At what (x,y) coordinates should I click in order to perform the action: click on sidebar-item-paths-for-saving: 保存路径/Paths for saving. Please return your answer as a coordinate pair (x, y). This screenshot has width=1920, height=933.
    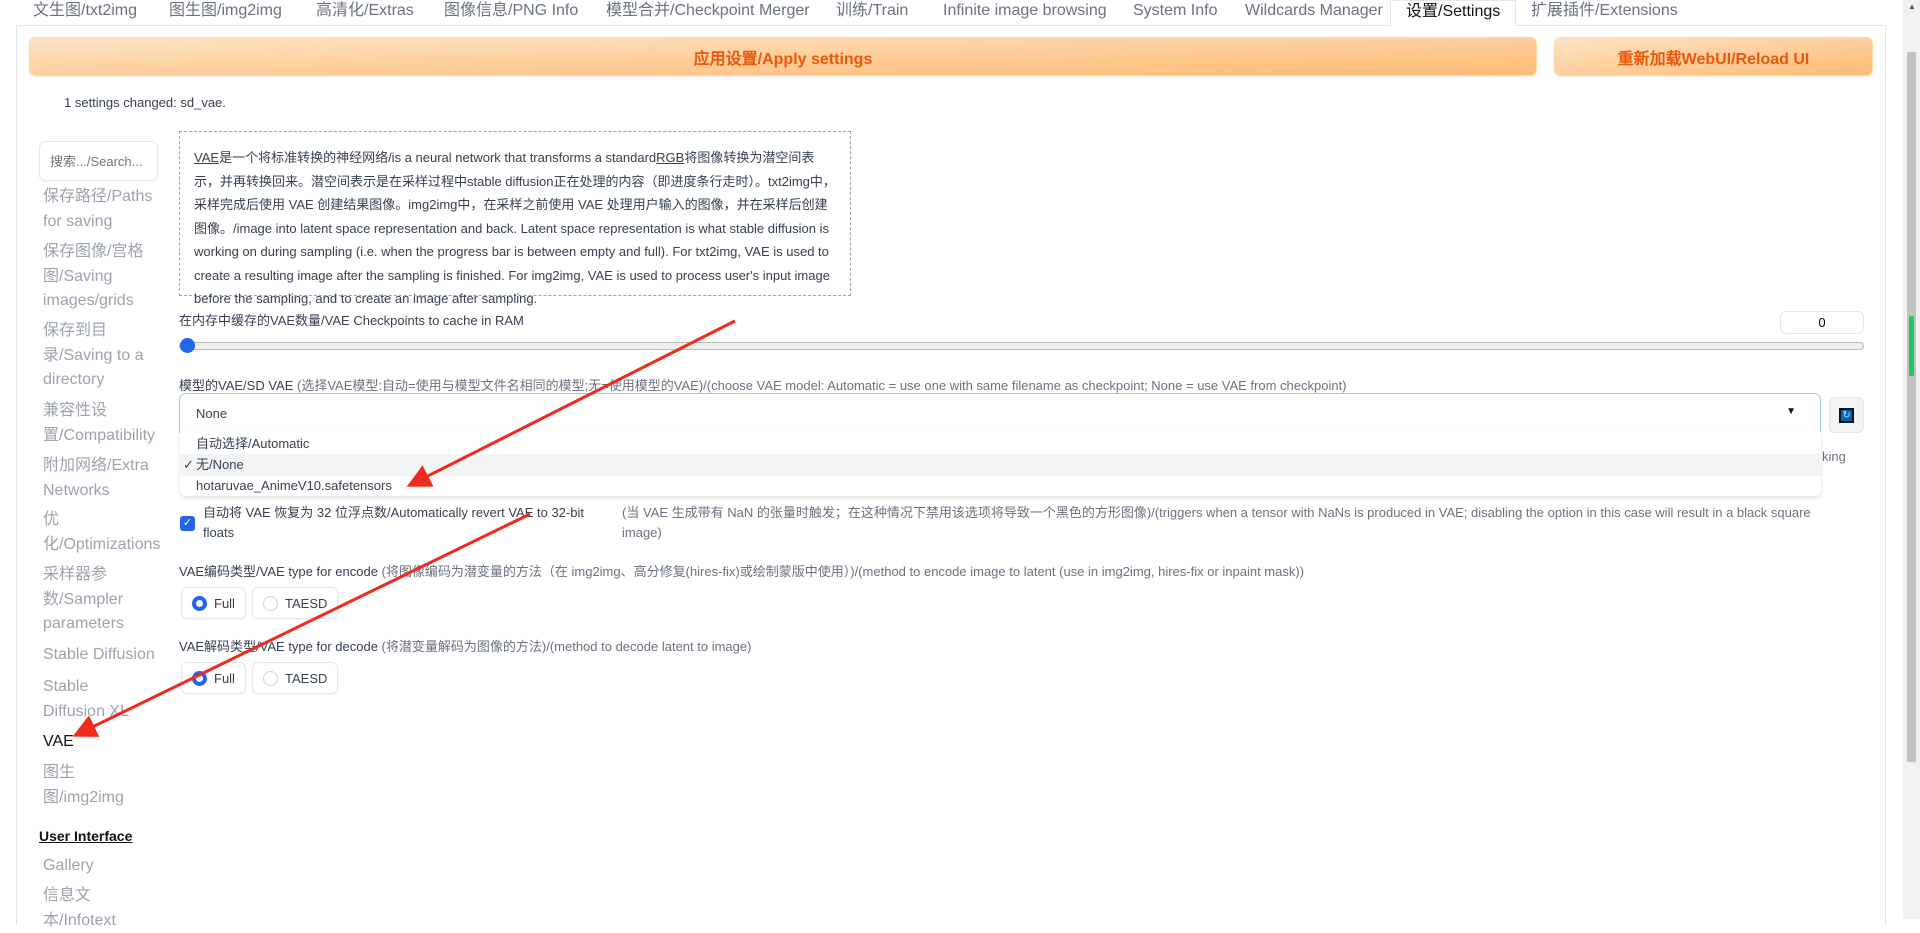
    Looking at the image, I should click on (102, 209).